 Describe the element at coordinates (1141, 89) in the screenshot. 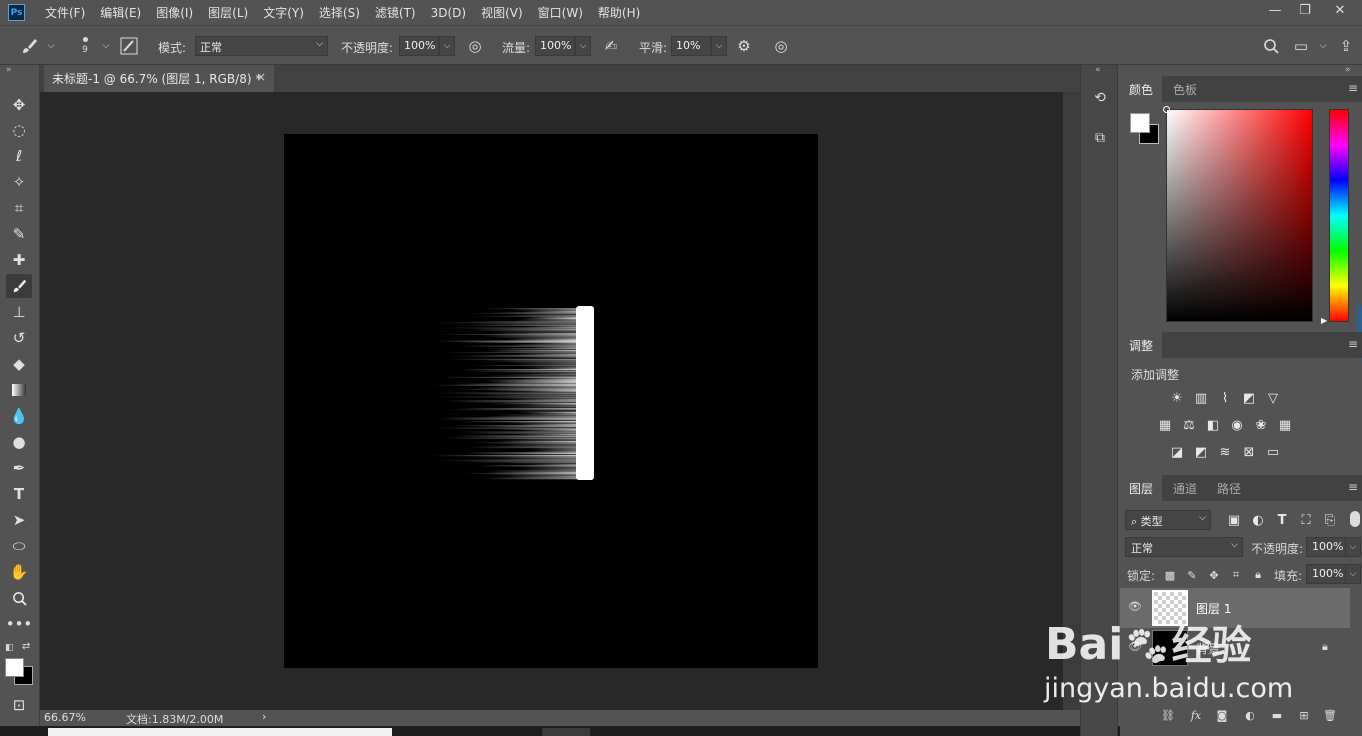

I see `tab-color: 颜色` at that location.